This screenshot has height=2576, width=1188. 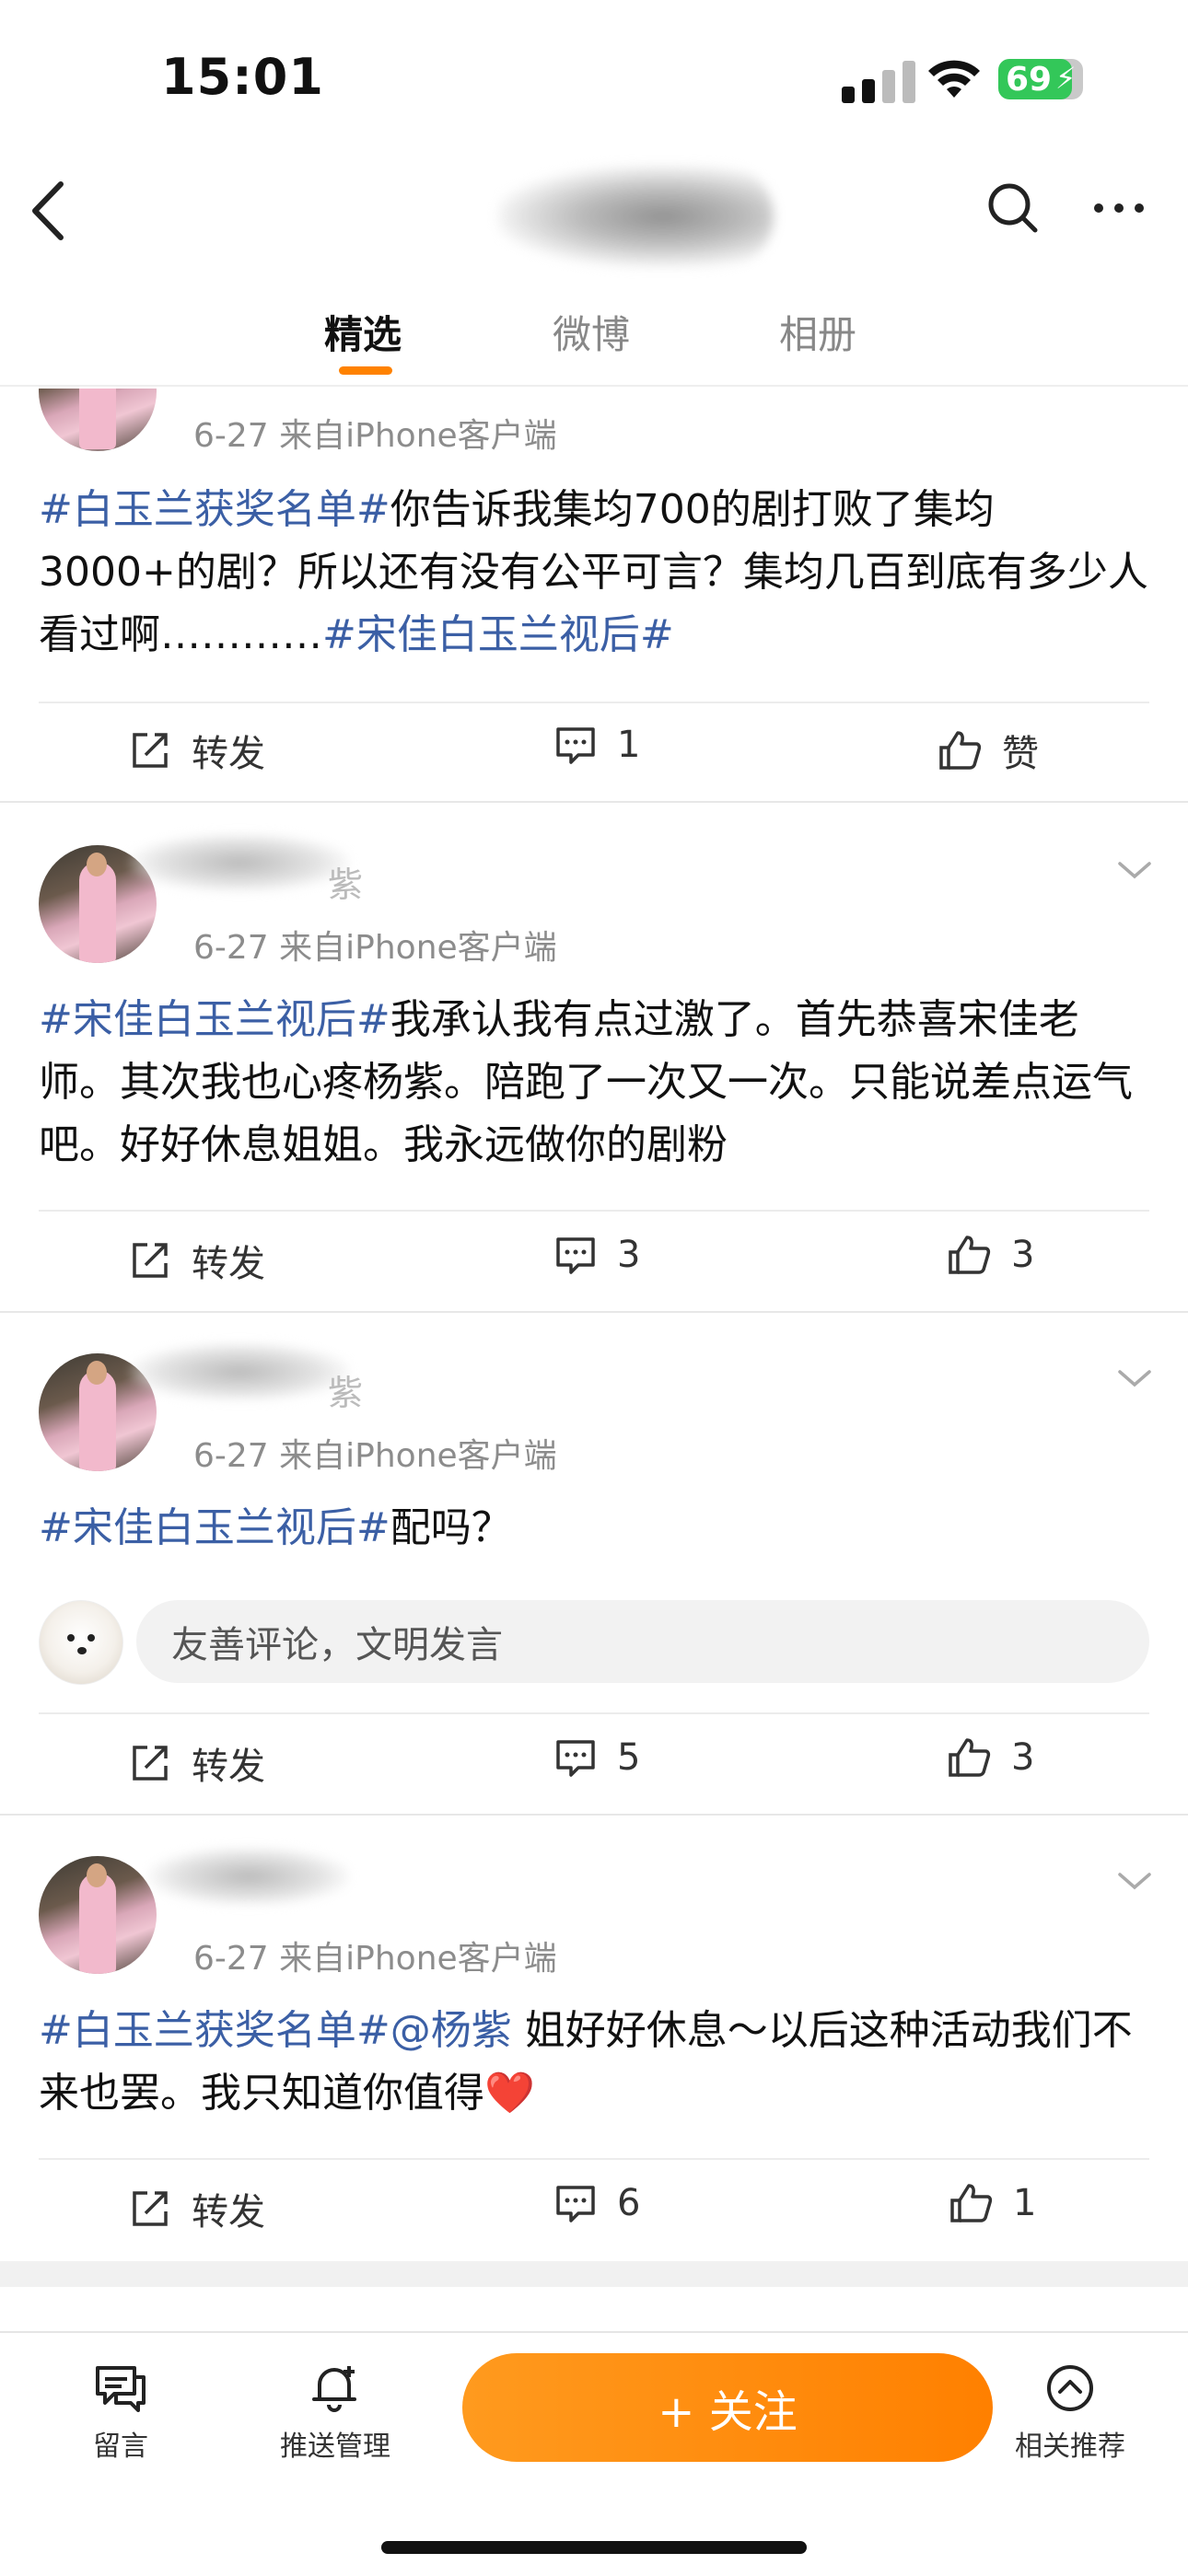 What do you see at coordinates (1013, 208) in the screenshot?
I see `search-icon` at bounding box center [1013, 208].